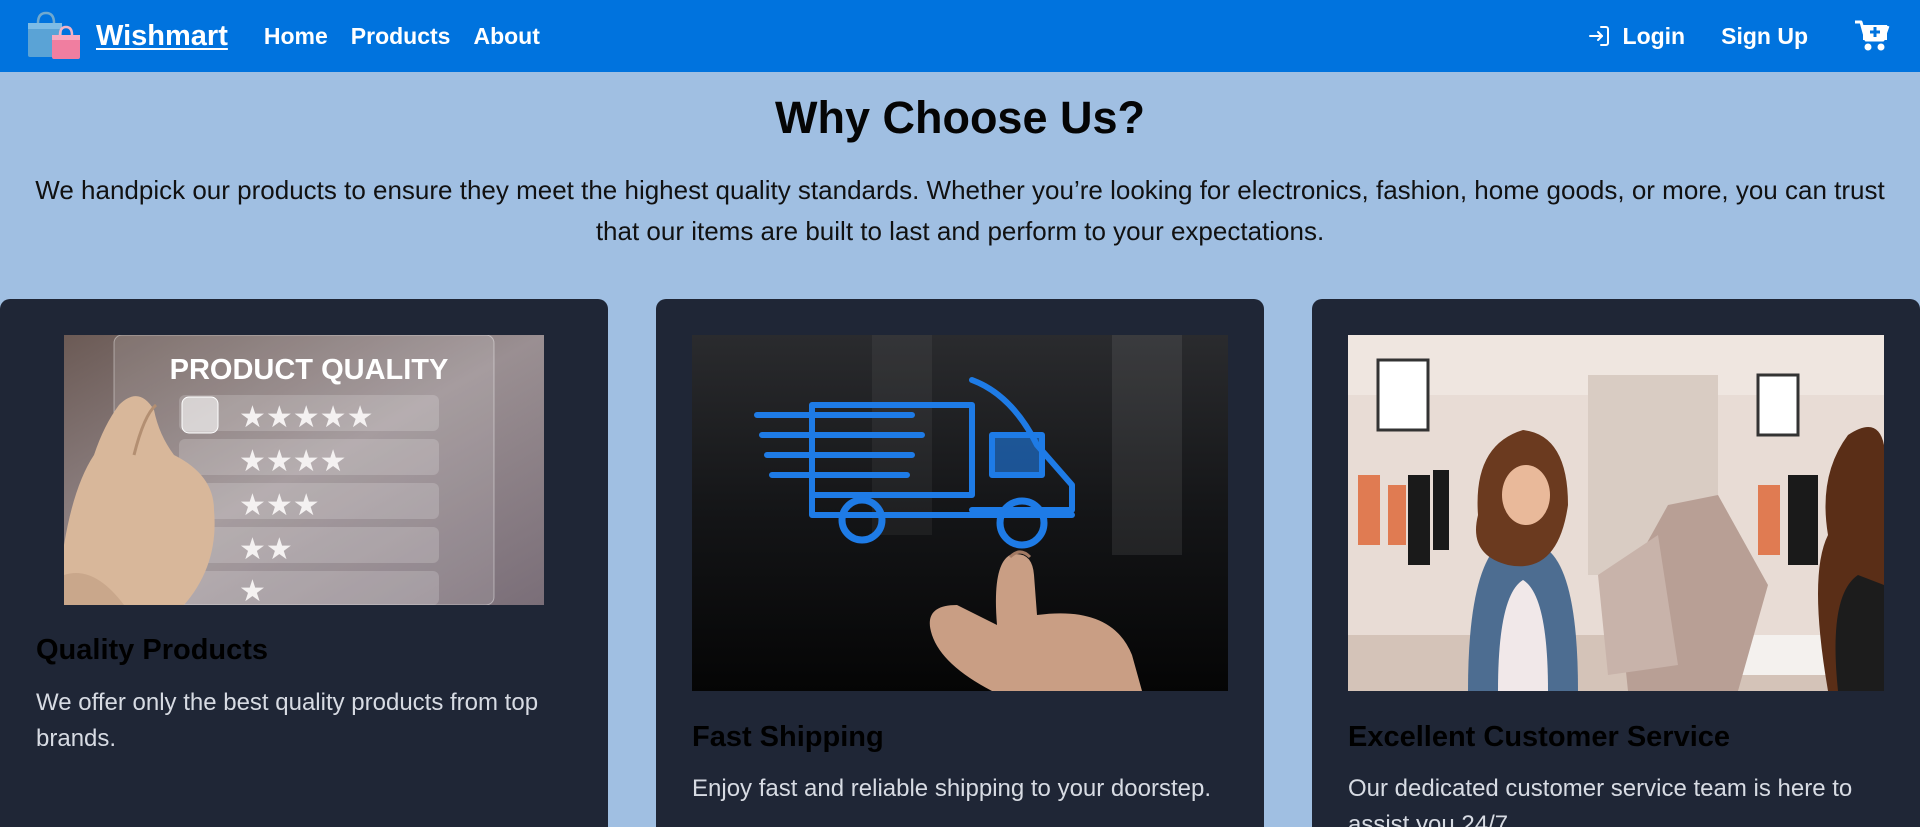  I want to click on section-title: Why Choose Us?, so click(960, 117).